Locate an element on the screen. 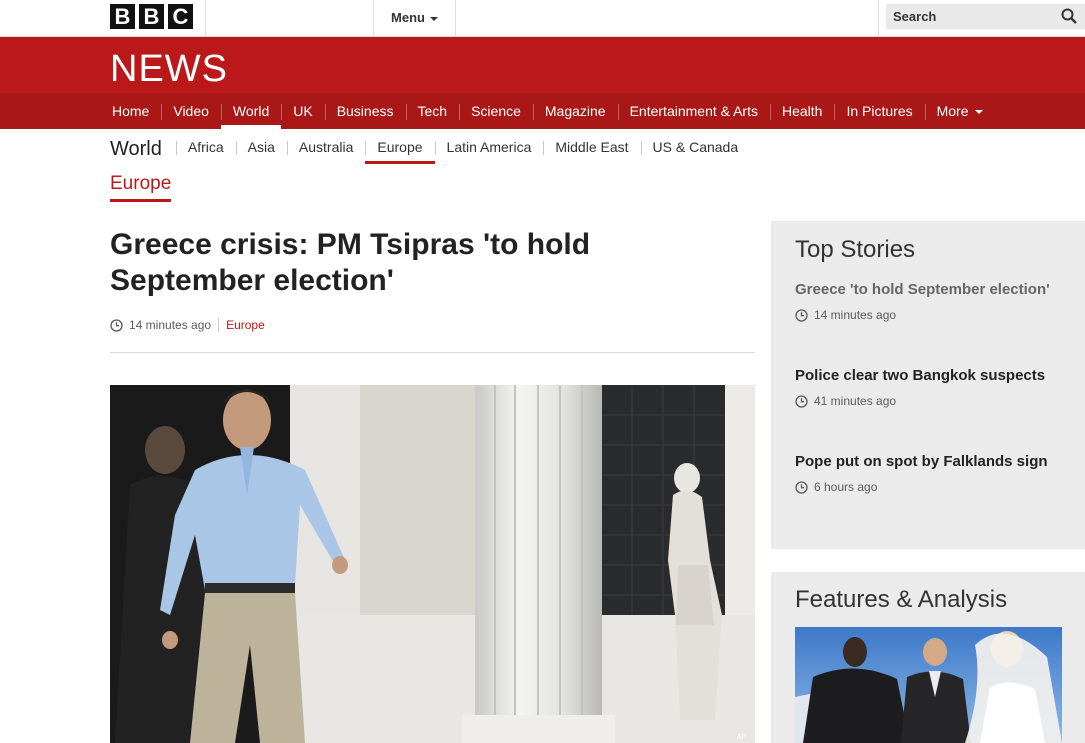 This screenshot has height=743, width=1085. top-story-timestamp: 41 minutes ago is located at coordinates (855, 401).